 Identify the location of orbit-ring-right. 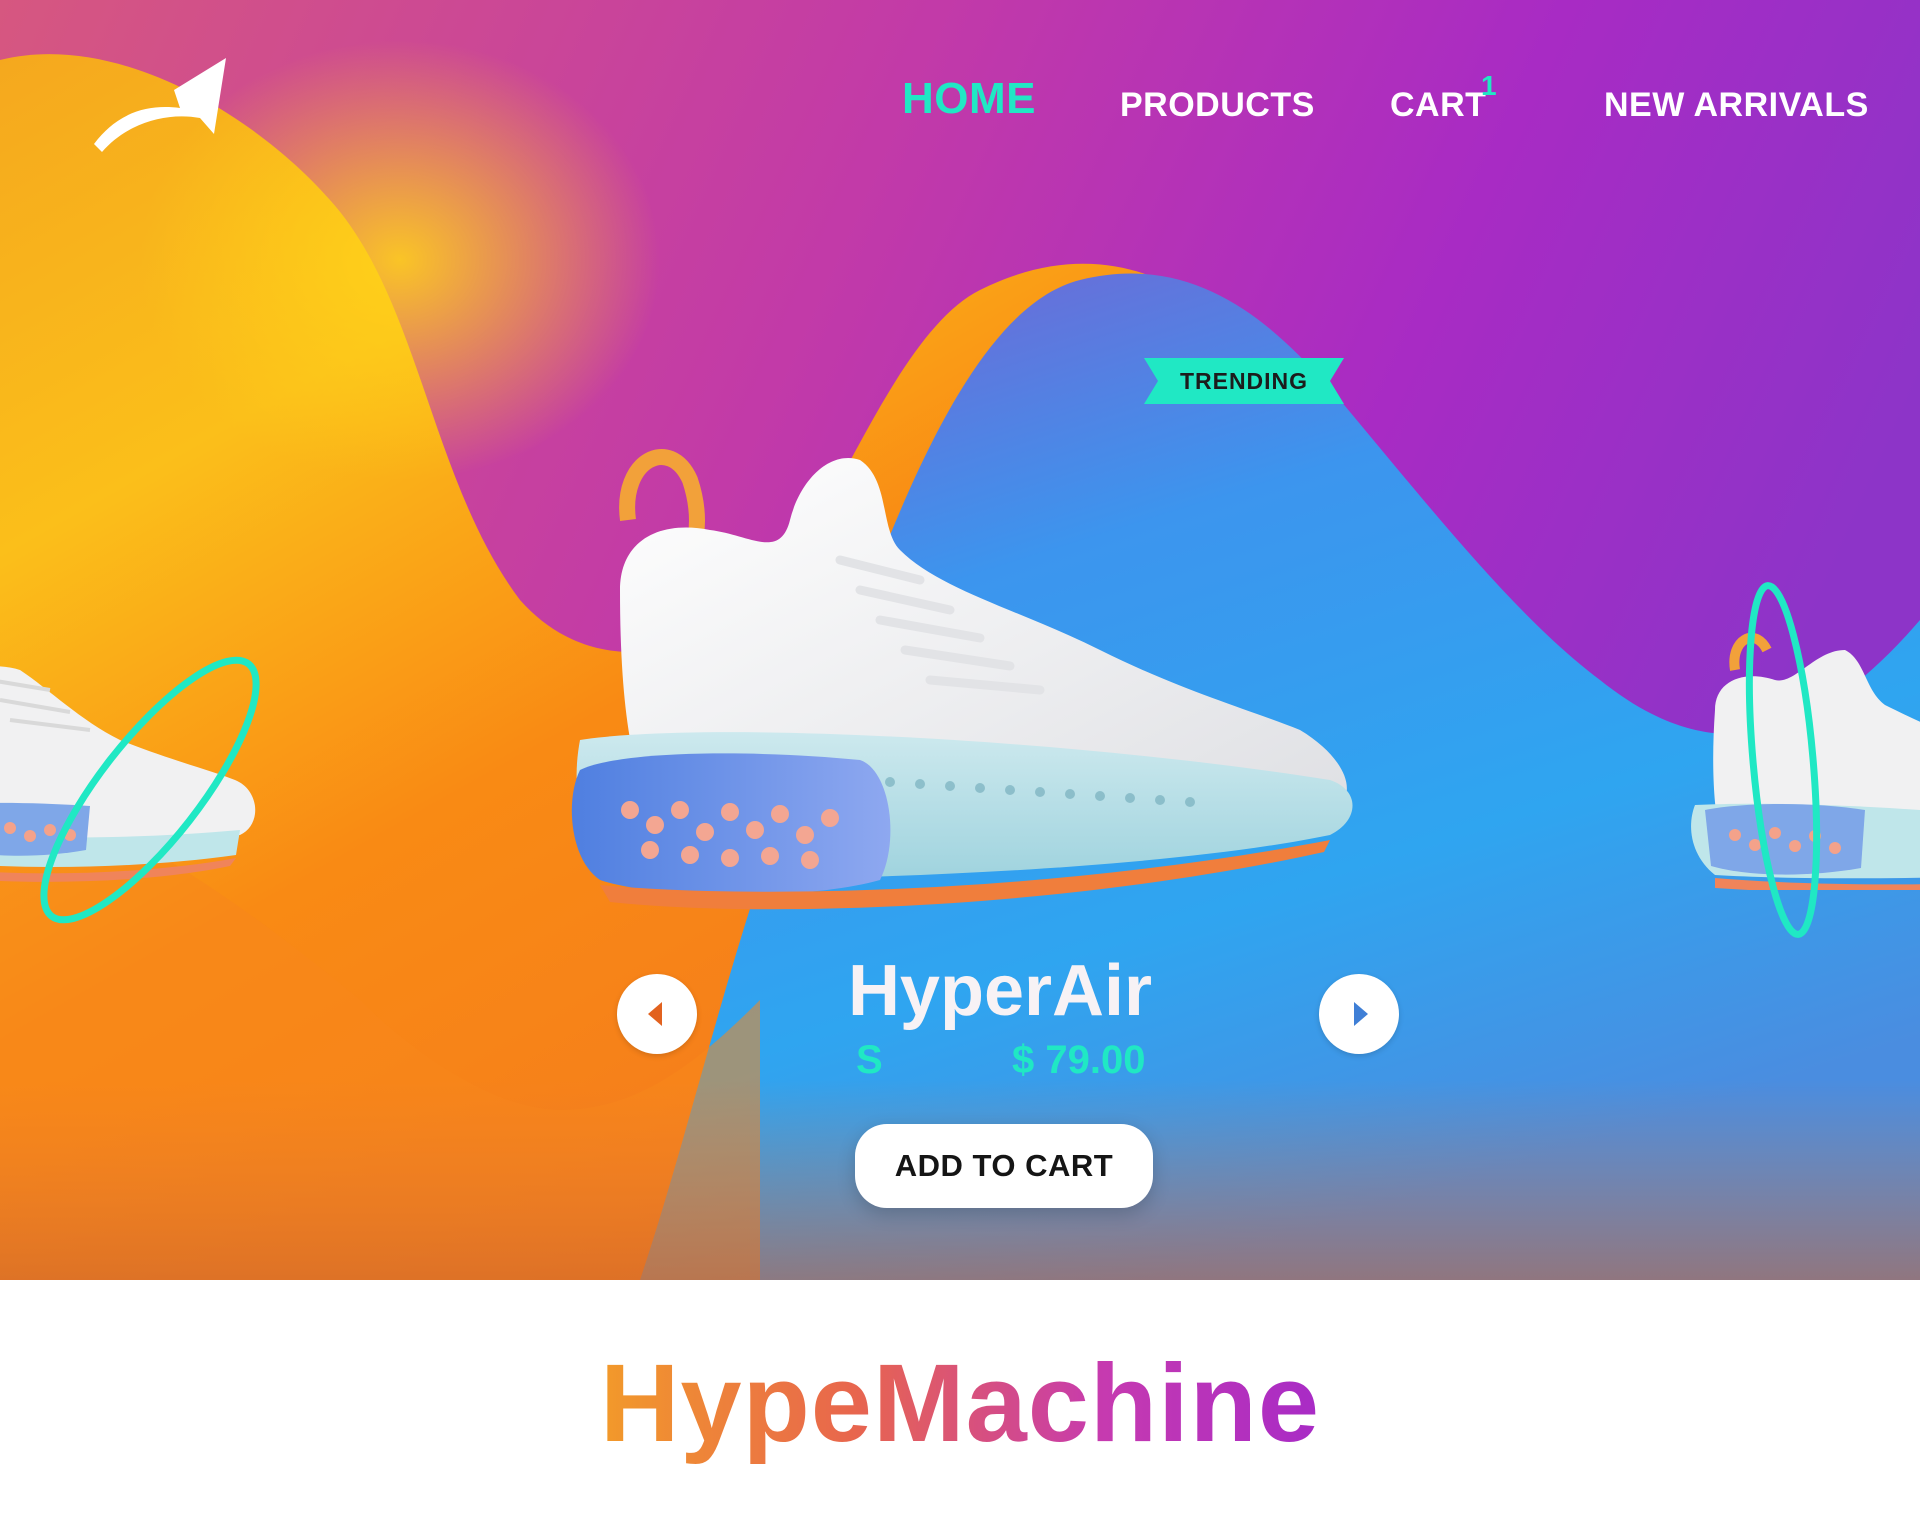
(1783, 760).